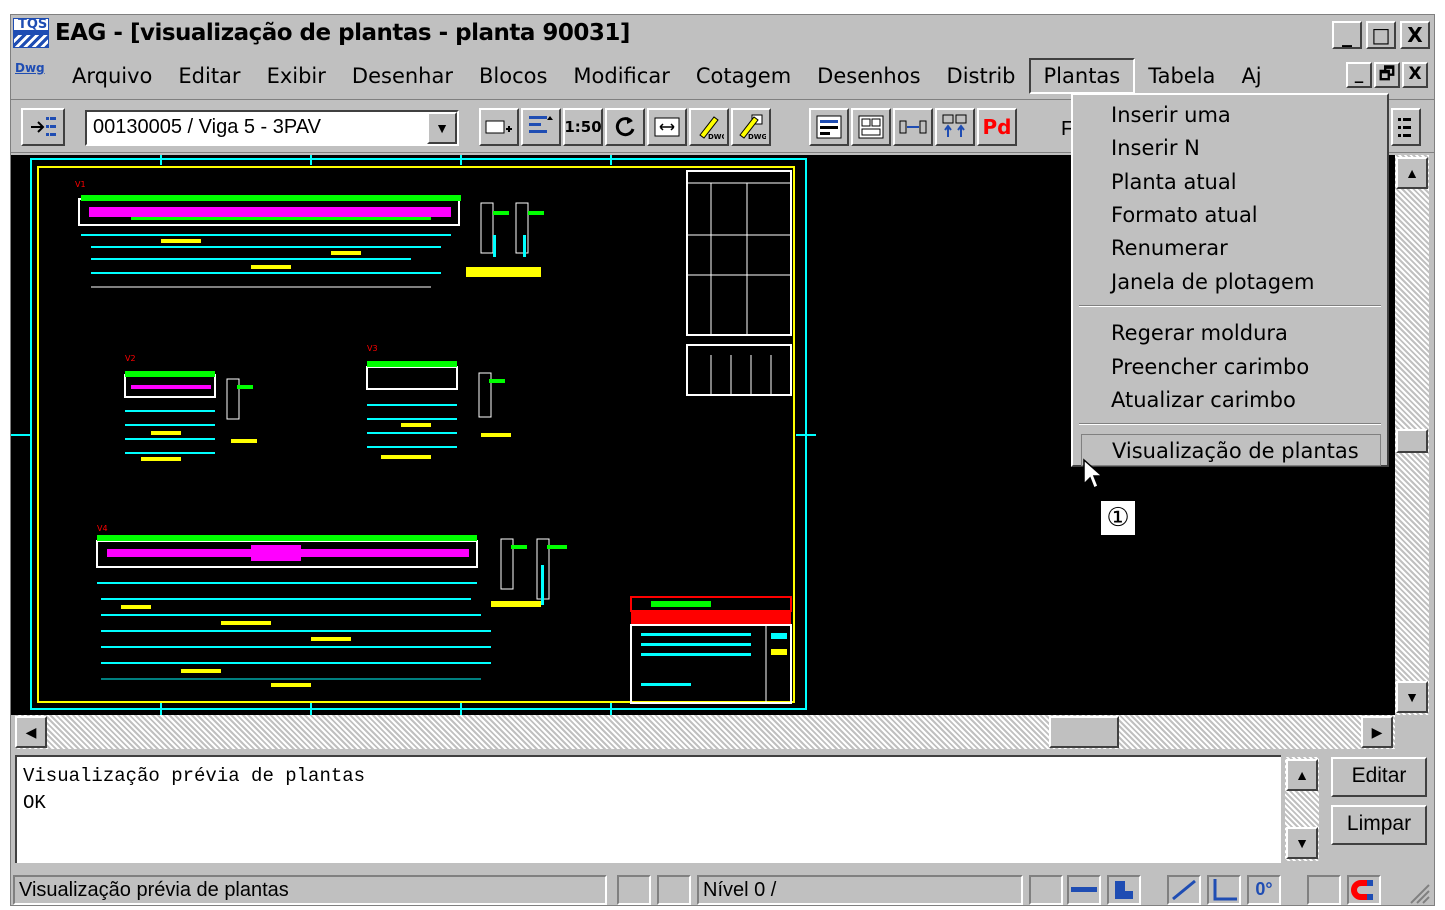 Image resolution: width=1445 pixels, height=910 pixels. What do you see at coordinates (402, 76) in the screenshot?
I see `menu-desenhar: Desenhar` at bounding box center [402, 76].